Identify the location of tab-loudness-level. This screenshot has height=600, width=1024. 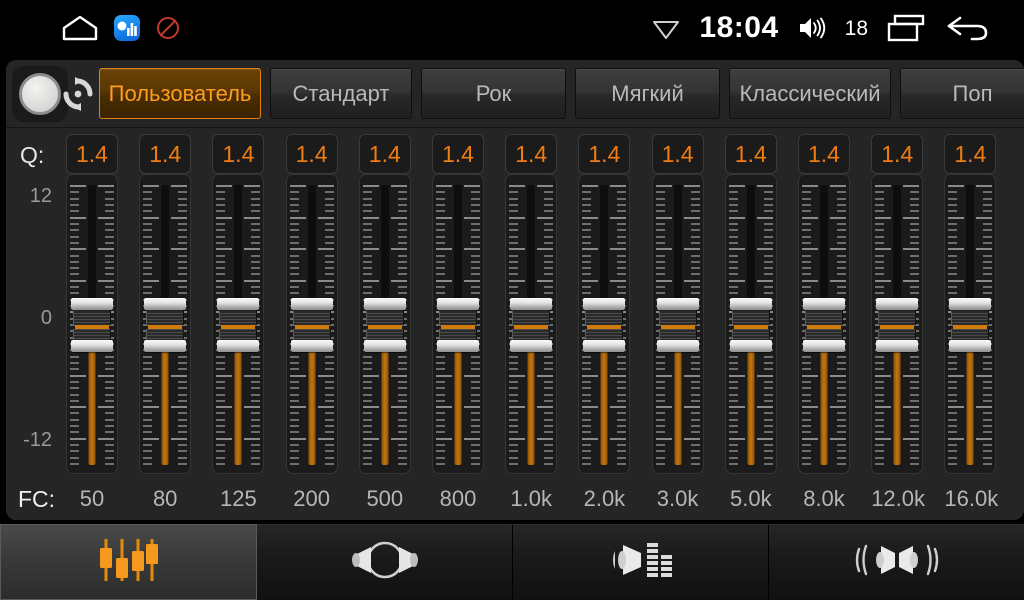
(641, 562).